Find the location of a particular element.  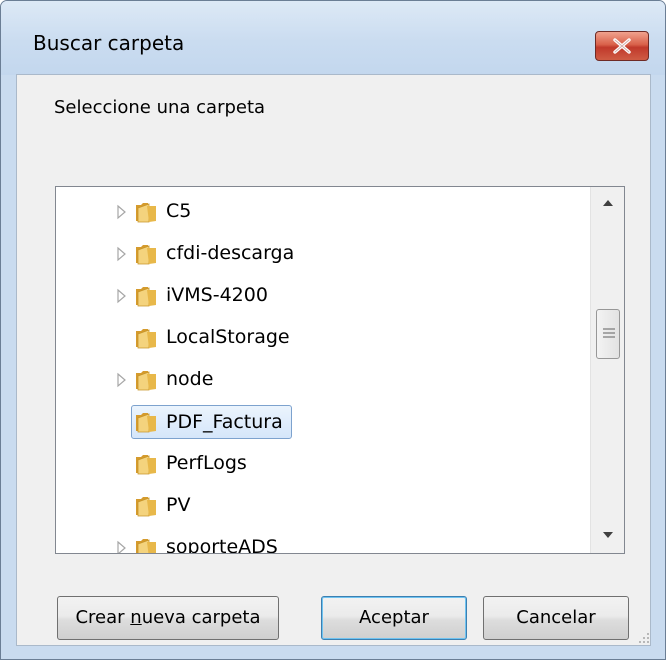

tree-item: LocalStorage is located at coordinates (323, 338).